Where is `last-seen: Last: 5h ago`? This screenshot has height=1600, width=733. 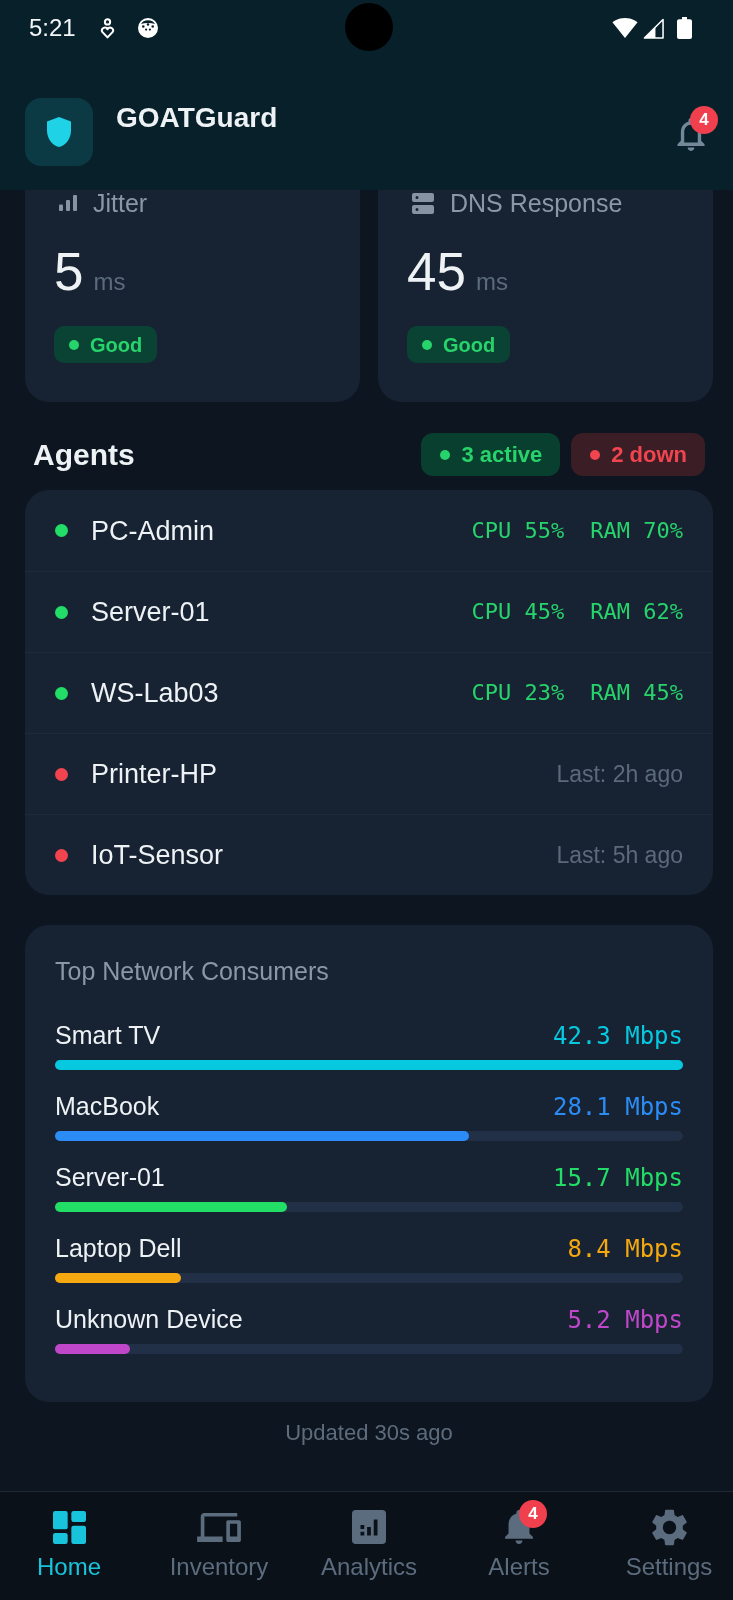 last-seen: Last: 5h ago is located at coordinates (619, 855).